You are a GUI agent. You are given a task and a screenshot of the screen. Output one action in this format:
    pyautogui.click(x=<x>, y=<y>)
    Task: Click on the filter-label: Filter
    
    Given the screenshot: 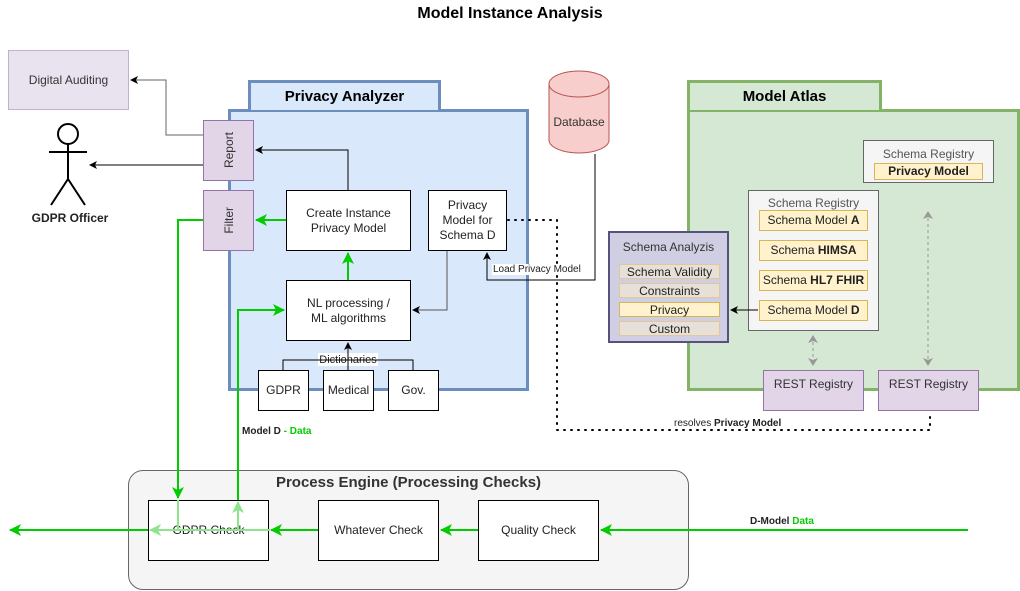 What is the action you would take?
    pyautogui.click(x=228, y=220)
    